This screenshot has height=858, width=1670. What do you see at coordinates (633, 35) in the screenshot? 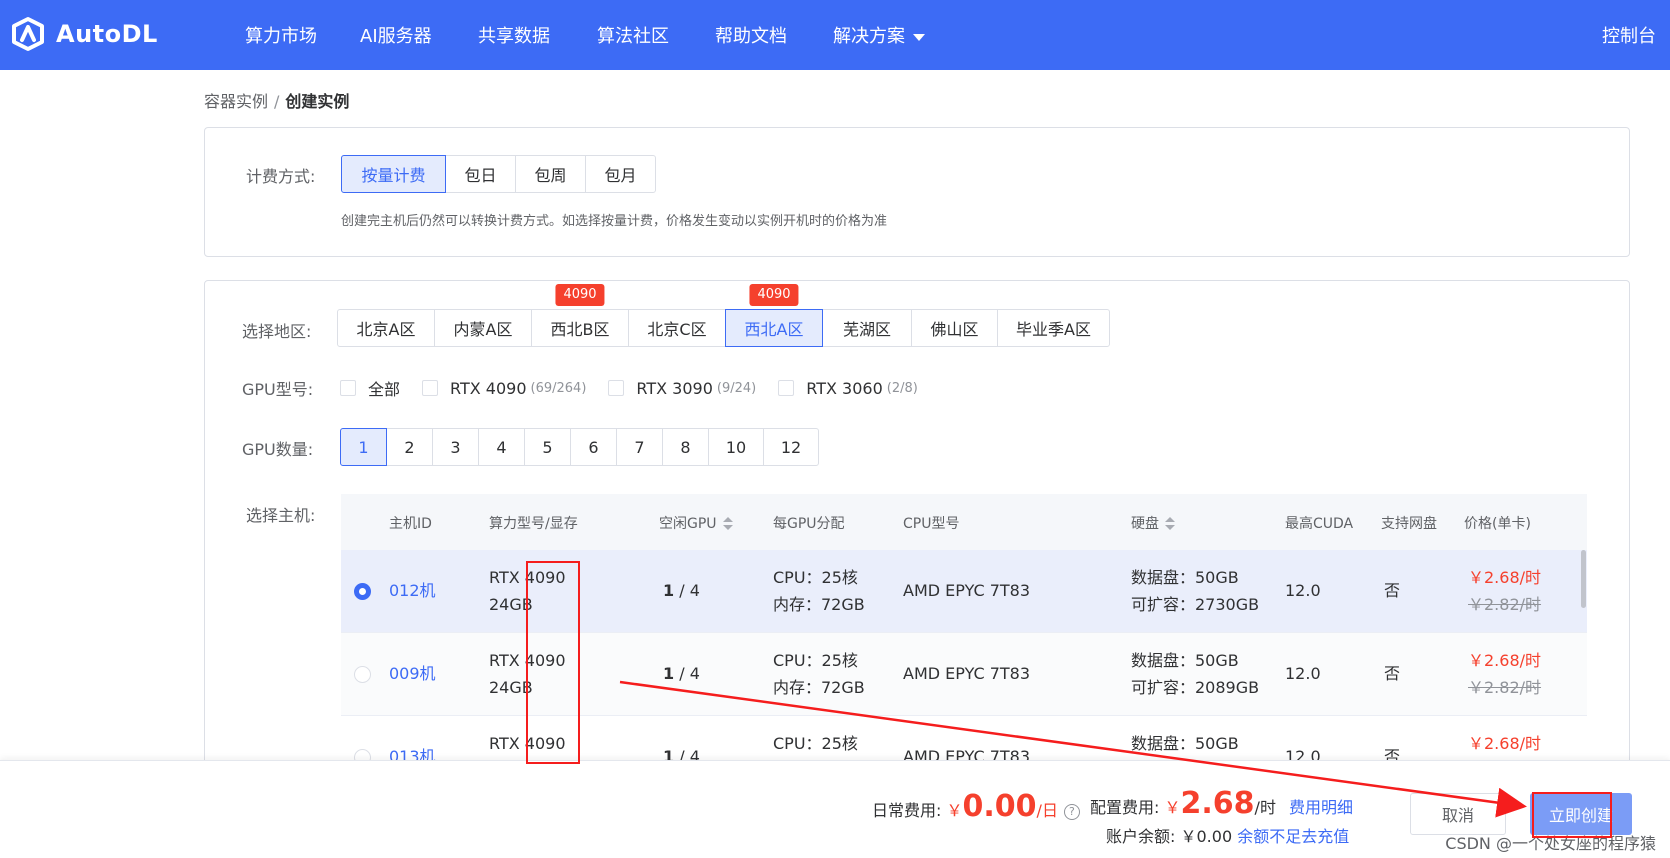
I see `nav-algorithm-community: 算法社区` at bounding box center [633, 35].